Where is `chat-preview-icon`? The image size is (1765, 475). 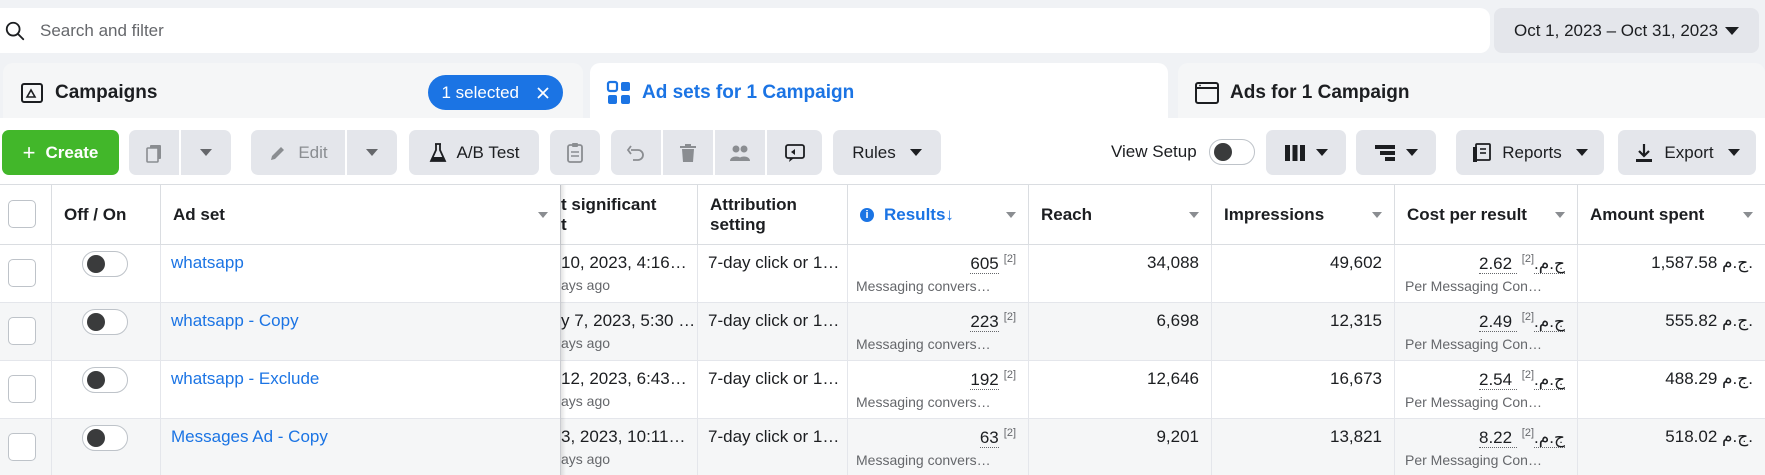
chat-preview-icon is located at coordinates (794, 152).